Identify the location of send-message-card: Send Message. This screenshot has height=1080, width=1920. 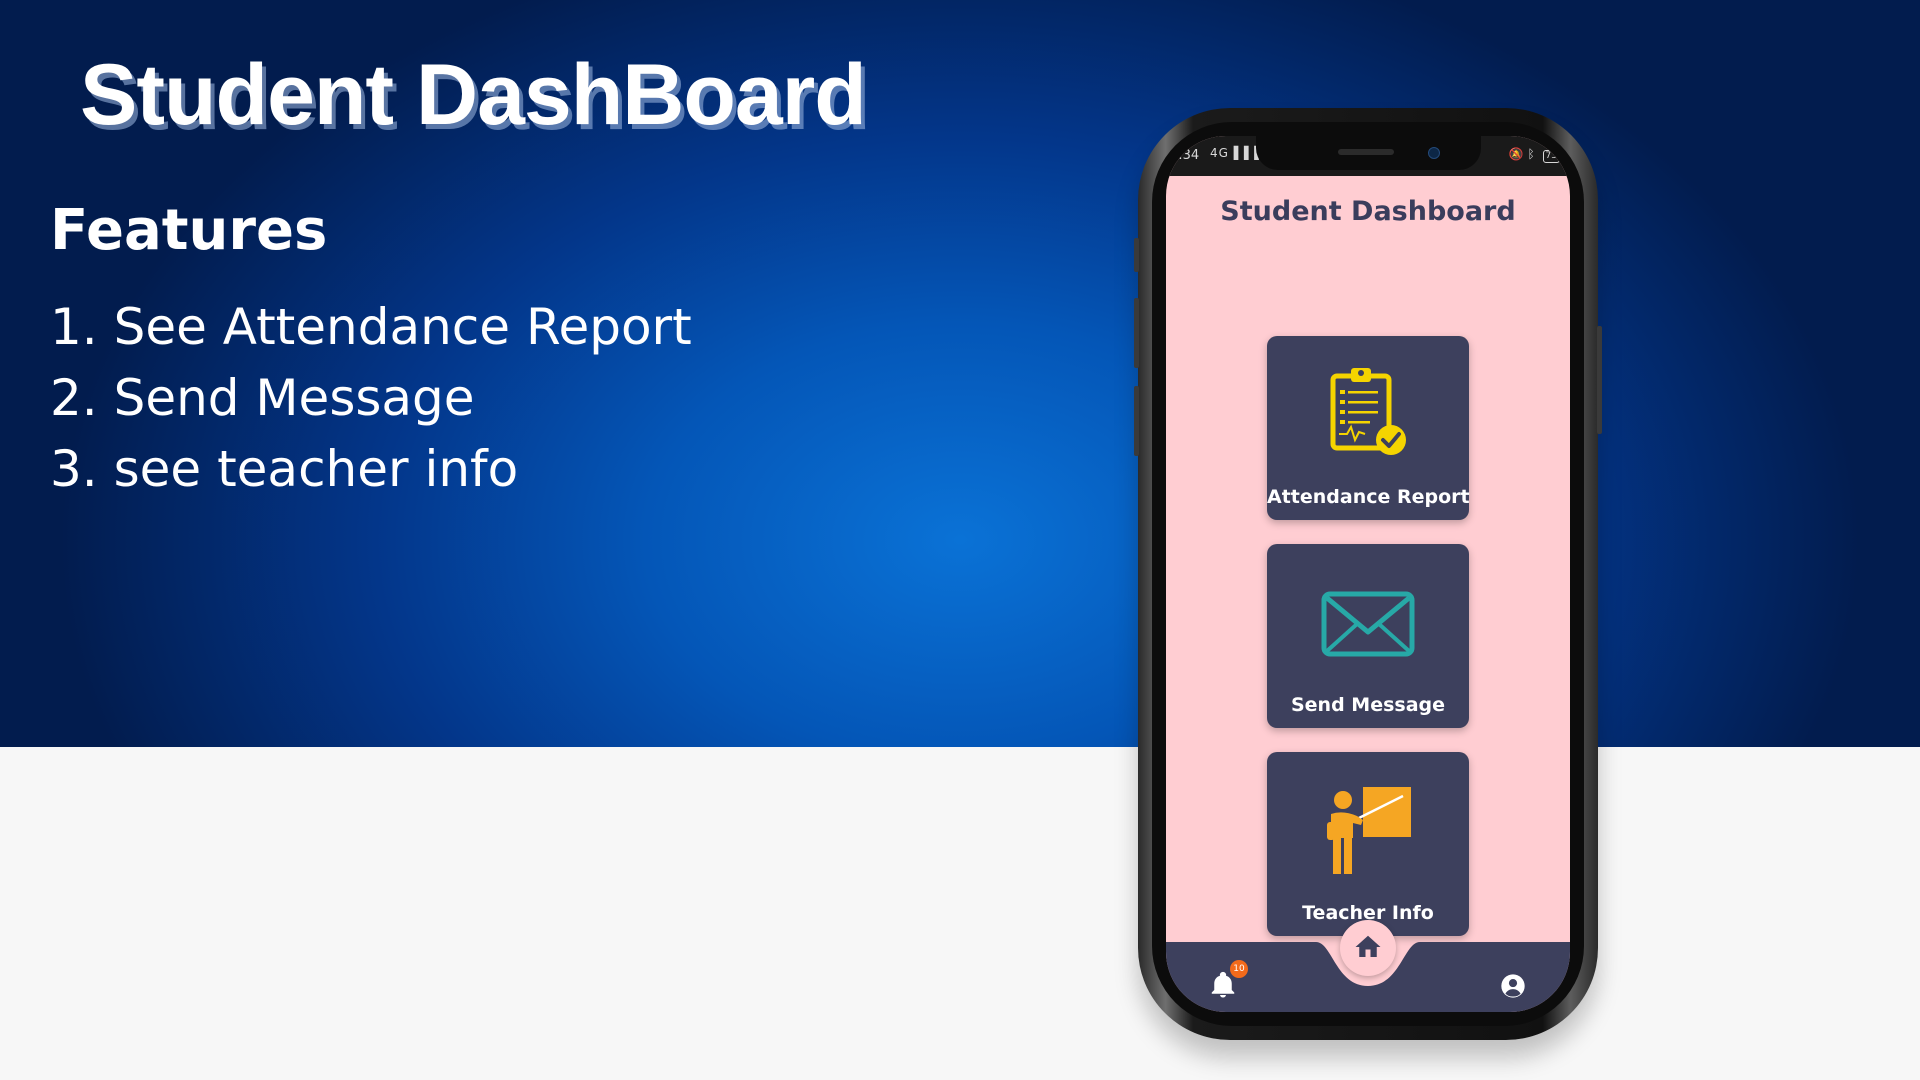
(1368, 636).